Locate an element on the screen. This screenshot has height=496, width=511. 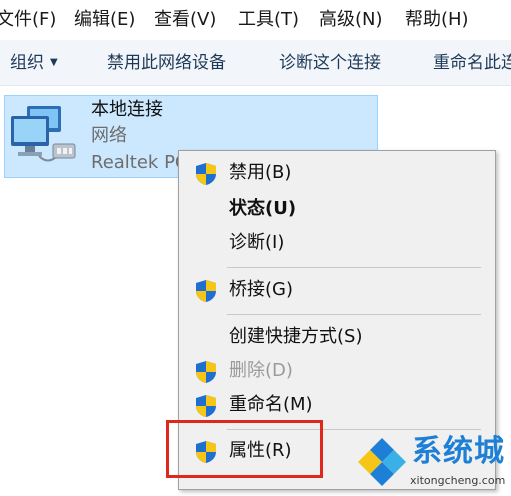
menu-tools: 工具(T) is located at coordinates (268, 20).